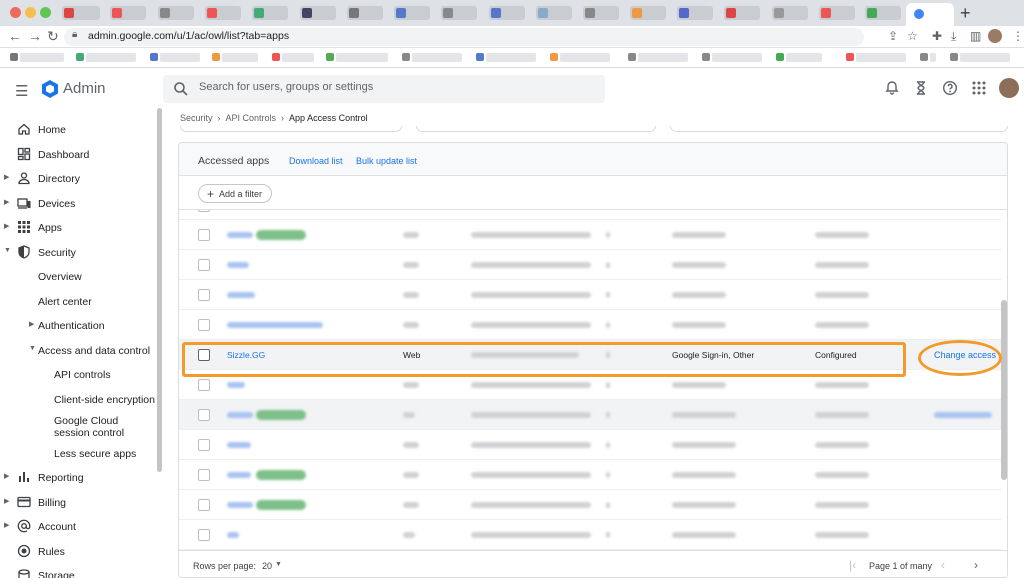 The height and width of the screenshot is (578, 1024). I want to click on sidebar-scrollbar, so click(159, 290).